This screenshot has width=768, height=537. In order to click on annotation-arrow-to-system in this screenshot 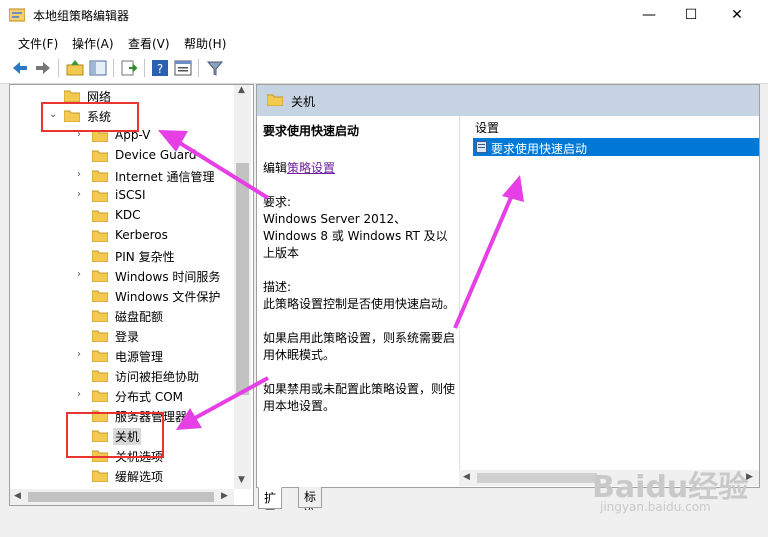, I will do `click(214, 165)`.